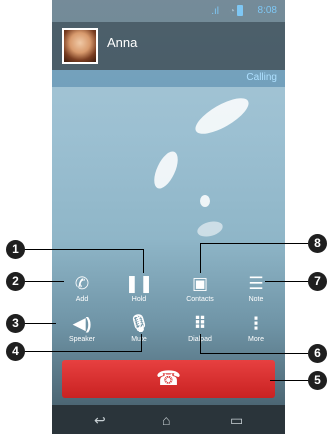 This screenshot has height=434, width=333. I want to click on home-icon: ⌂, so click(166, 420).